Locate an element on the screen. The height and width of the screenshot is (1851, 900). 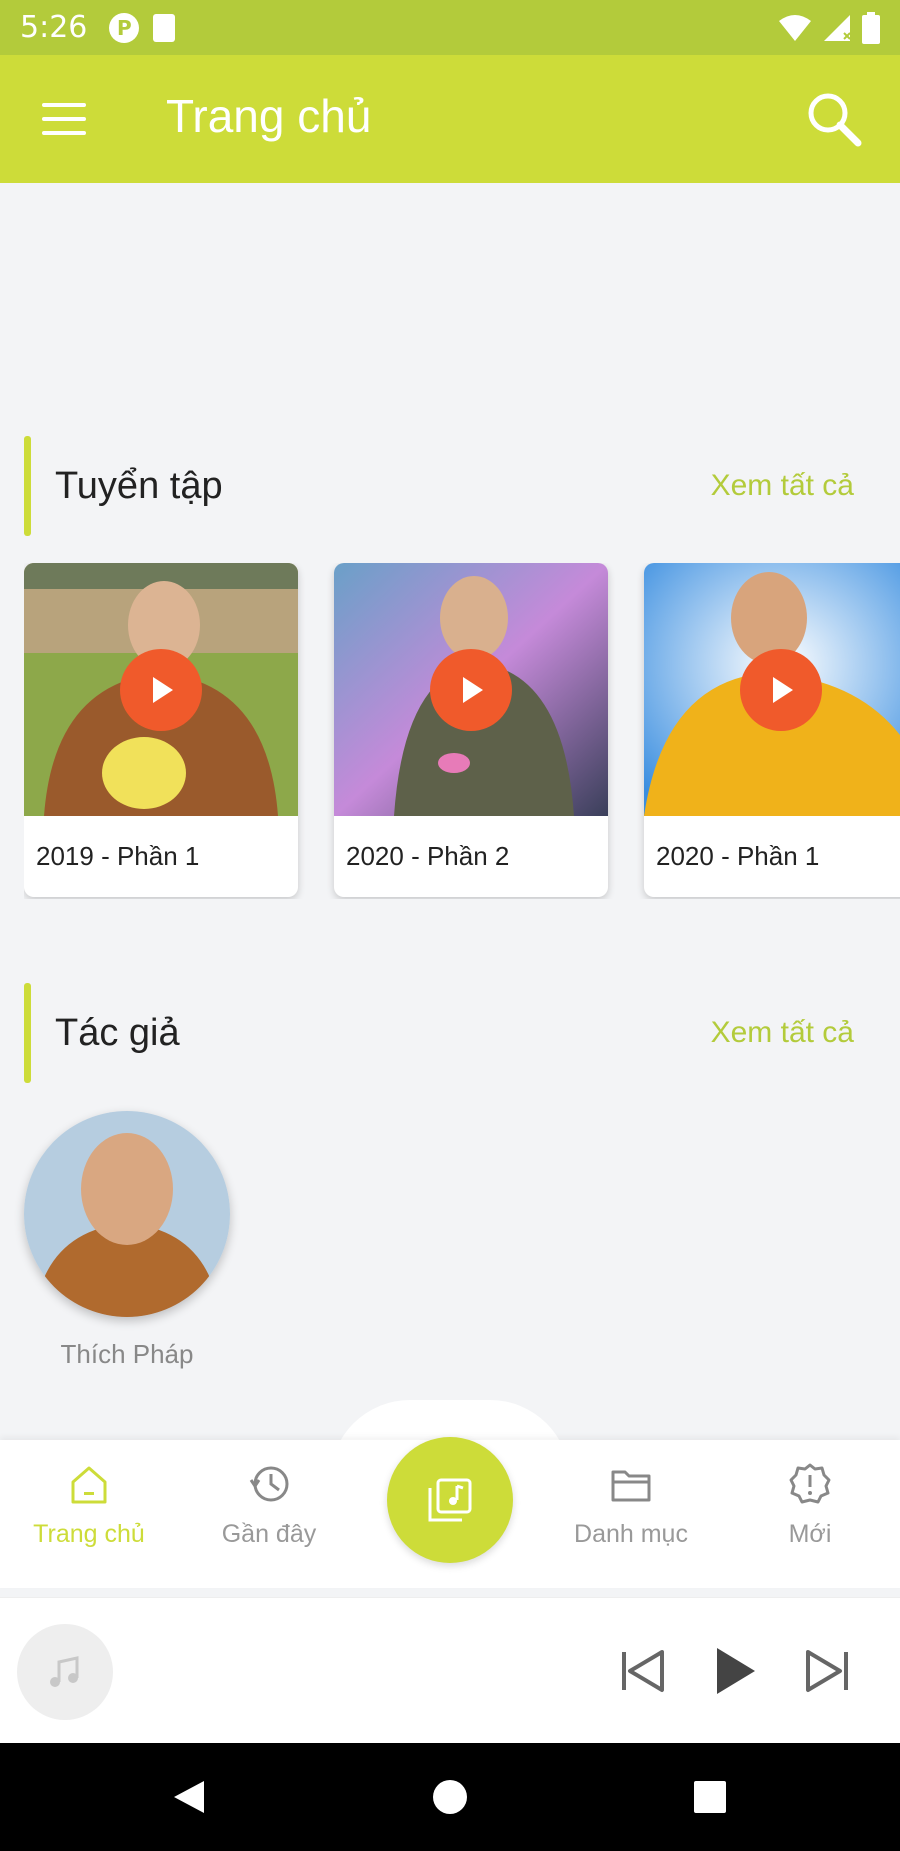
music-library-button is located at coordinates (450, 1500).